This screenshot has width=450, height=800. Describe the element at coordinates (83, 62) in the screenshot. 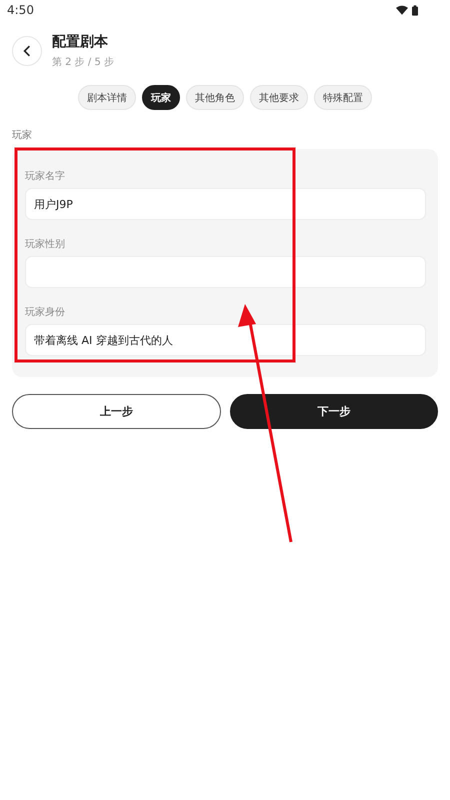

I see `step-indicator: 第 2 步 / 5 步` at that location.